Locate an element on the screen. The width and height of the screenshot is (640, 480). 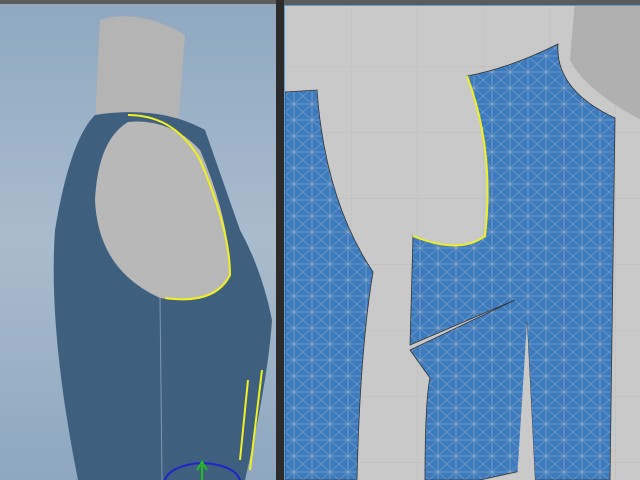
avatar-neck is located at coordinates (140, 70).